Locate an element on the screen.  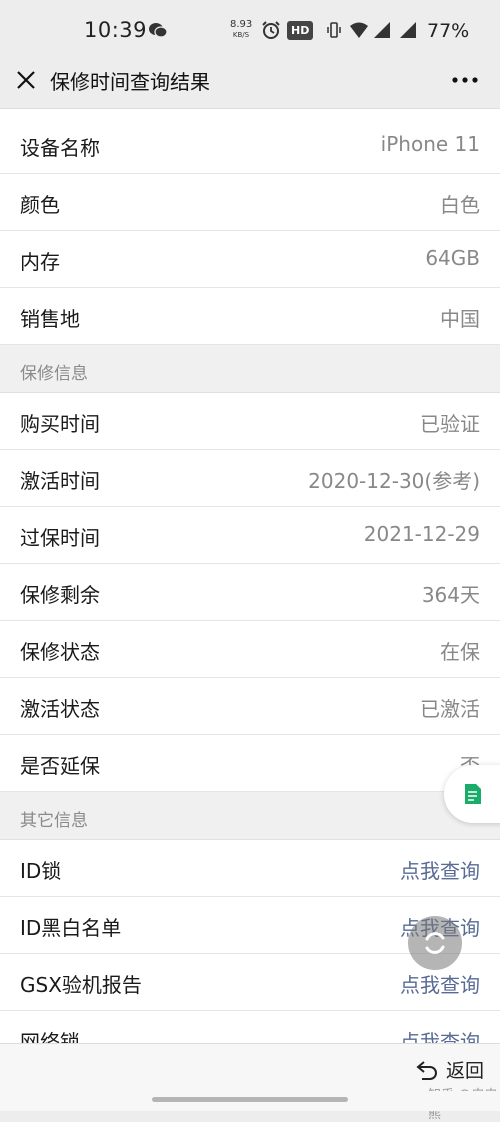
query-link-network-lock: 点我查询 is located at coordinates (440, 1034).